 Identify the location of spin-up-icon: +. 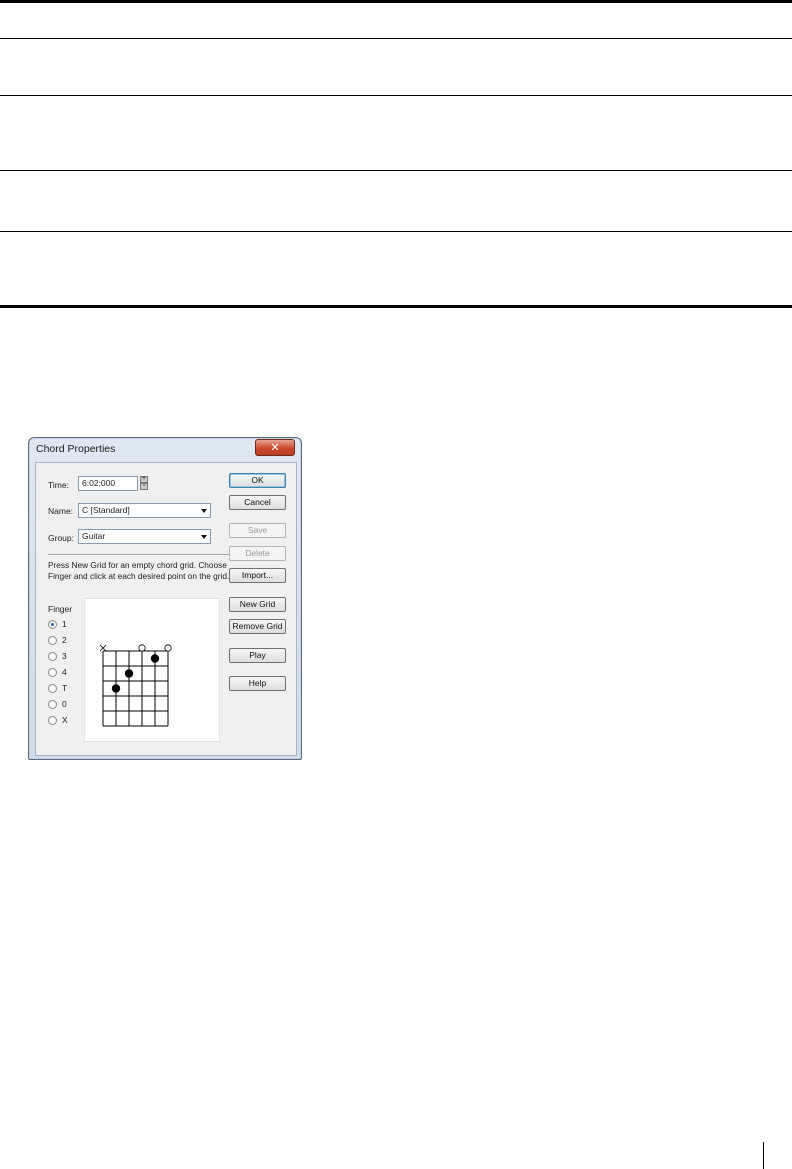
(144, 479).